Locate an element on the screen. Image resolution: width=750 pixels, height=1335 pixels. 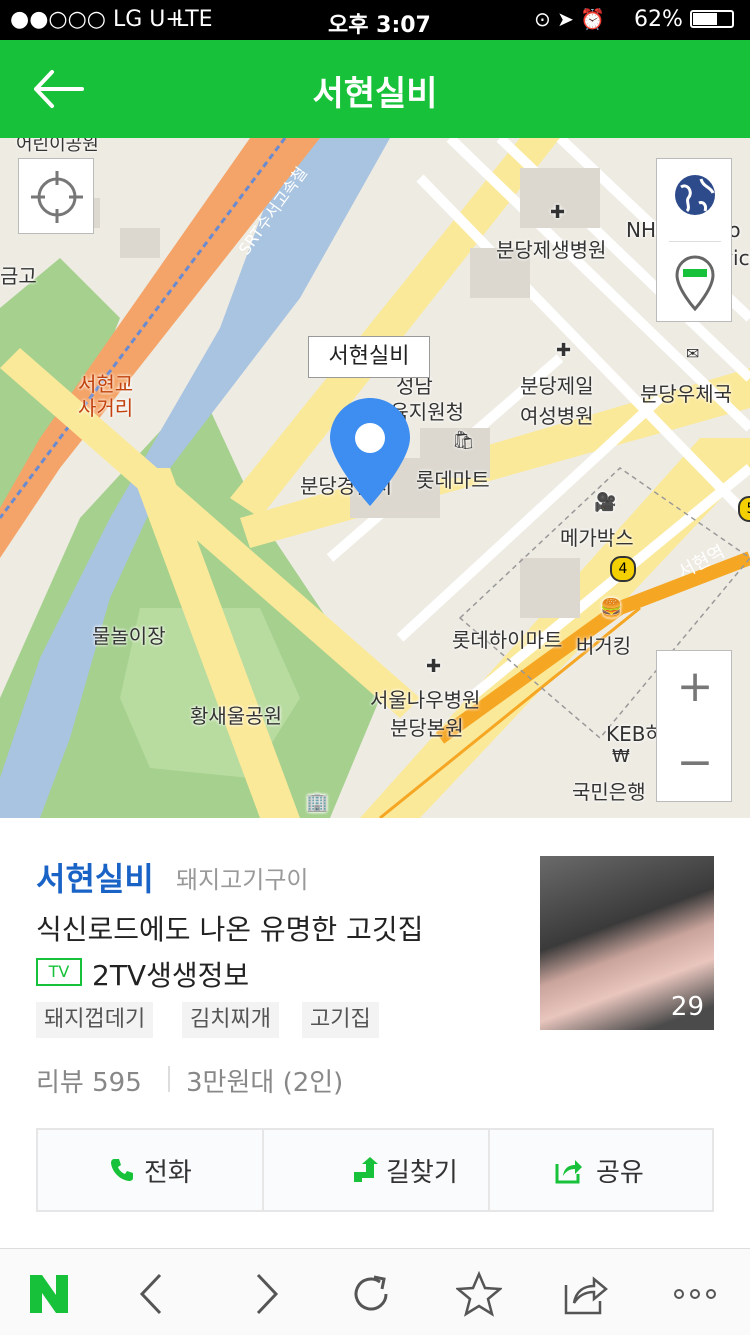
restaurant-icon: 🍔 is located at coordinates (611, 608).